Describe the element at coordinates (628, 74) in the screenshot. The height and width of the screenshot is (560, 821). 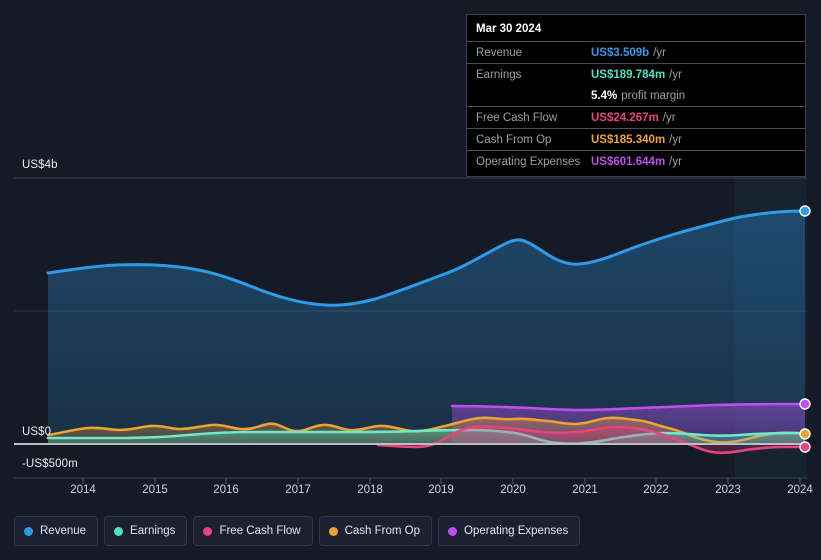
I see `tooltip-value-earnings: US$189.784m` at that location.